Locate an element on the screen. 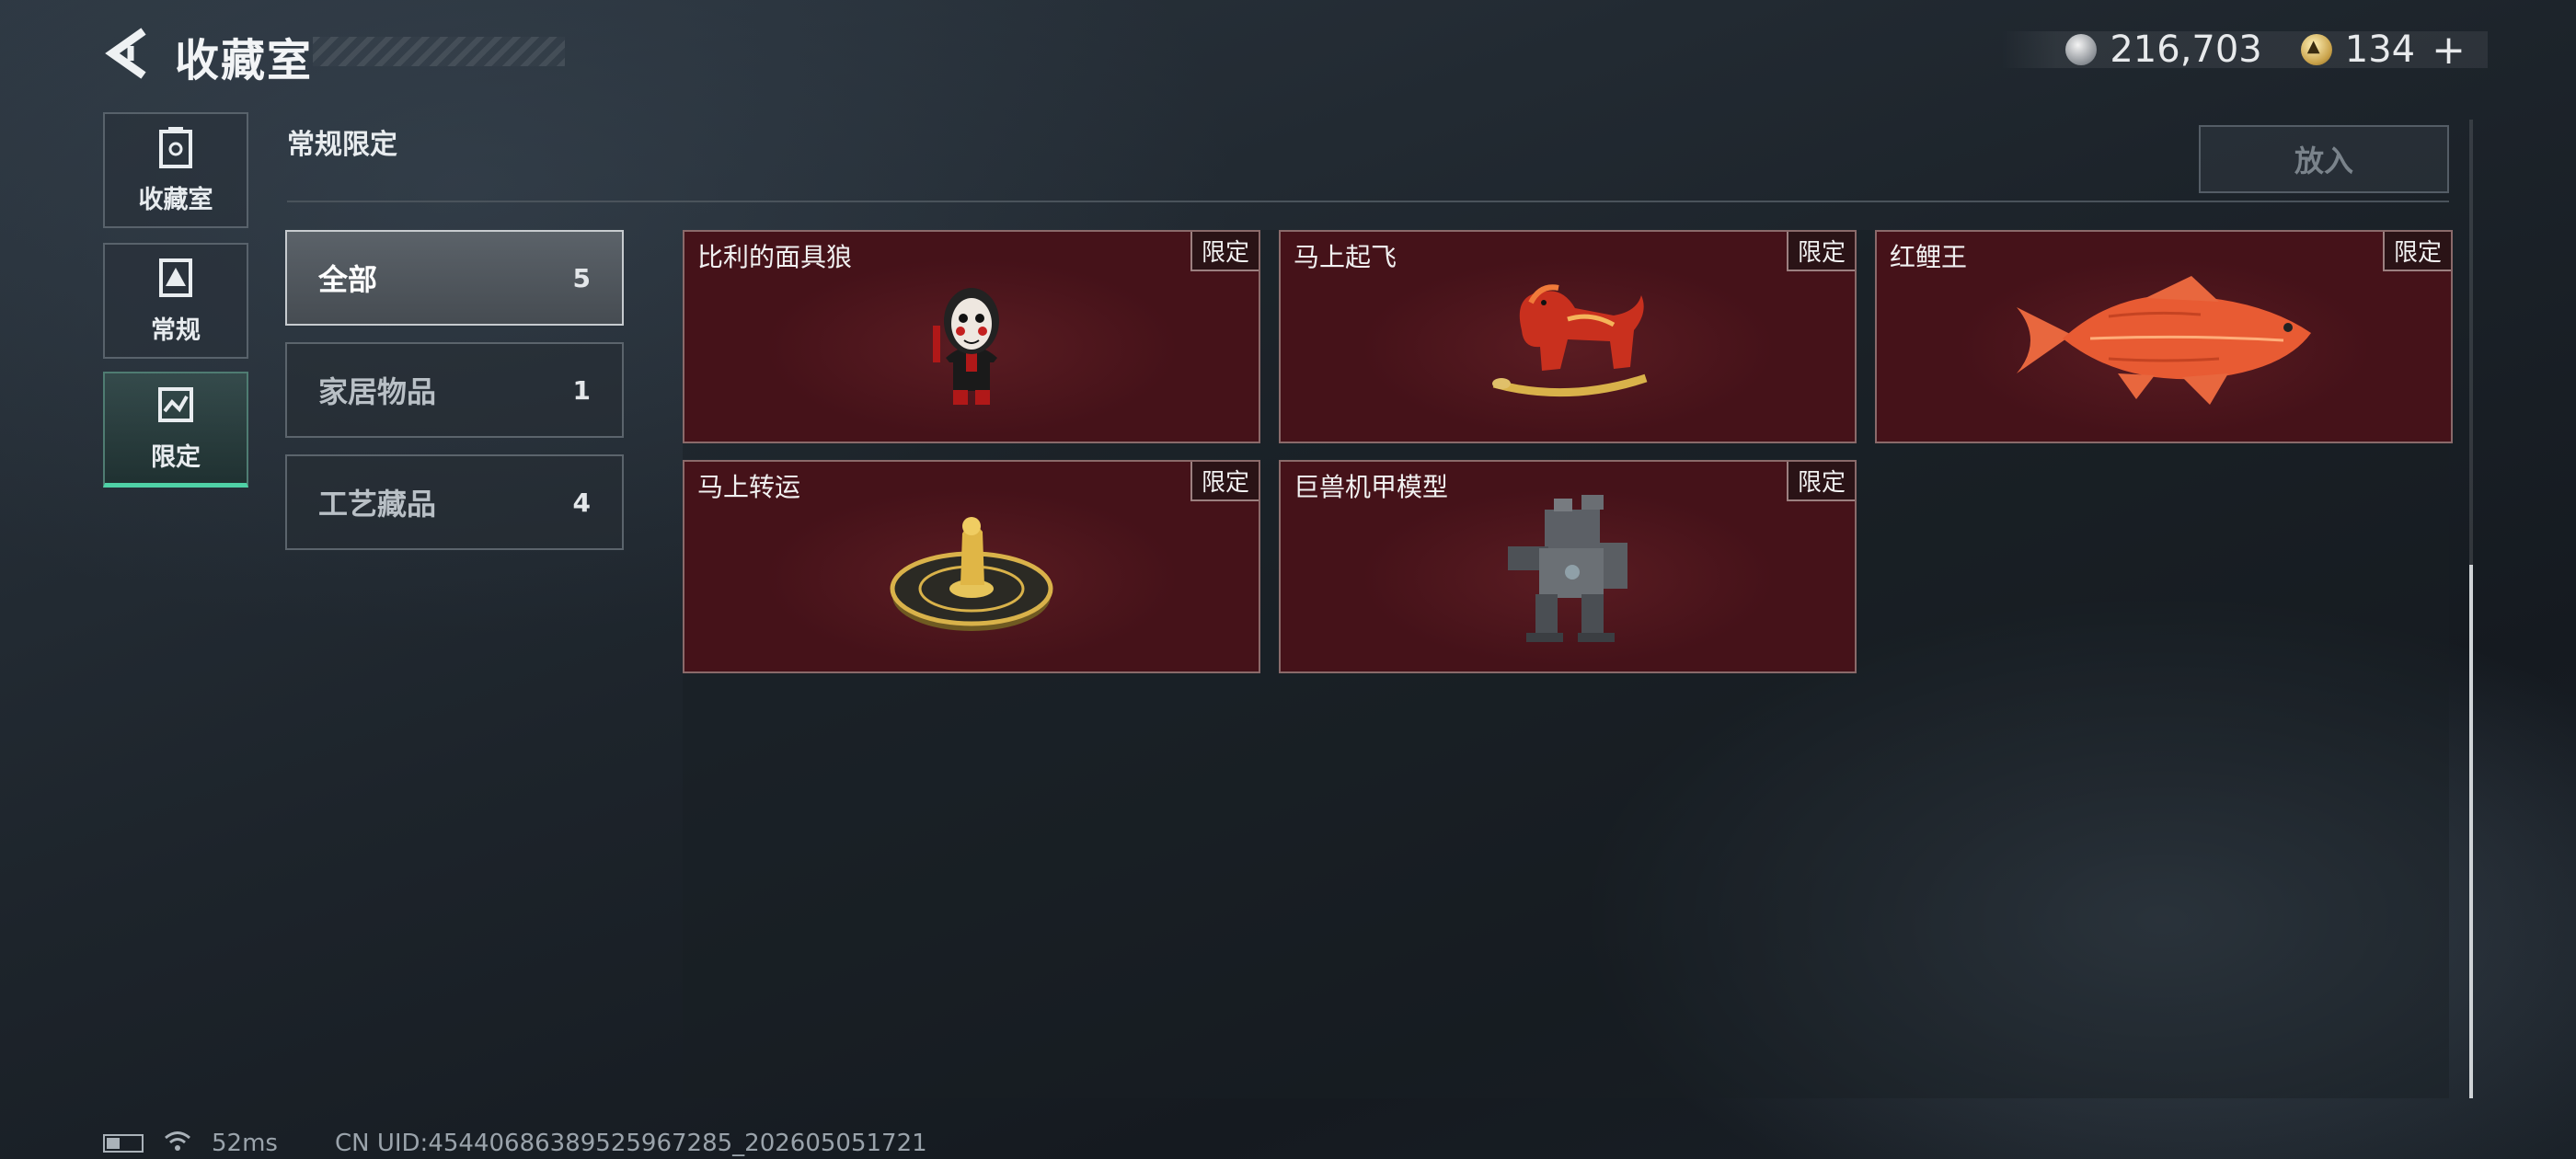 This screenshot has height=1159, width=2576. trash-bin-icon is located at coordinates (175, 149).